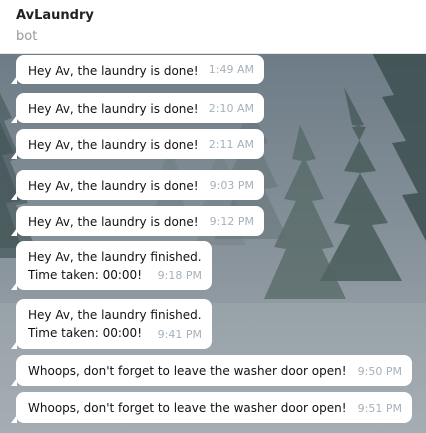 This screenshot has height=433, width=426. I want to click on message-bubble: Hey Av, the laundry is done! 9:12 PM, so click(137, 221).